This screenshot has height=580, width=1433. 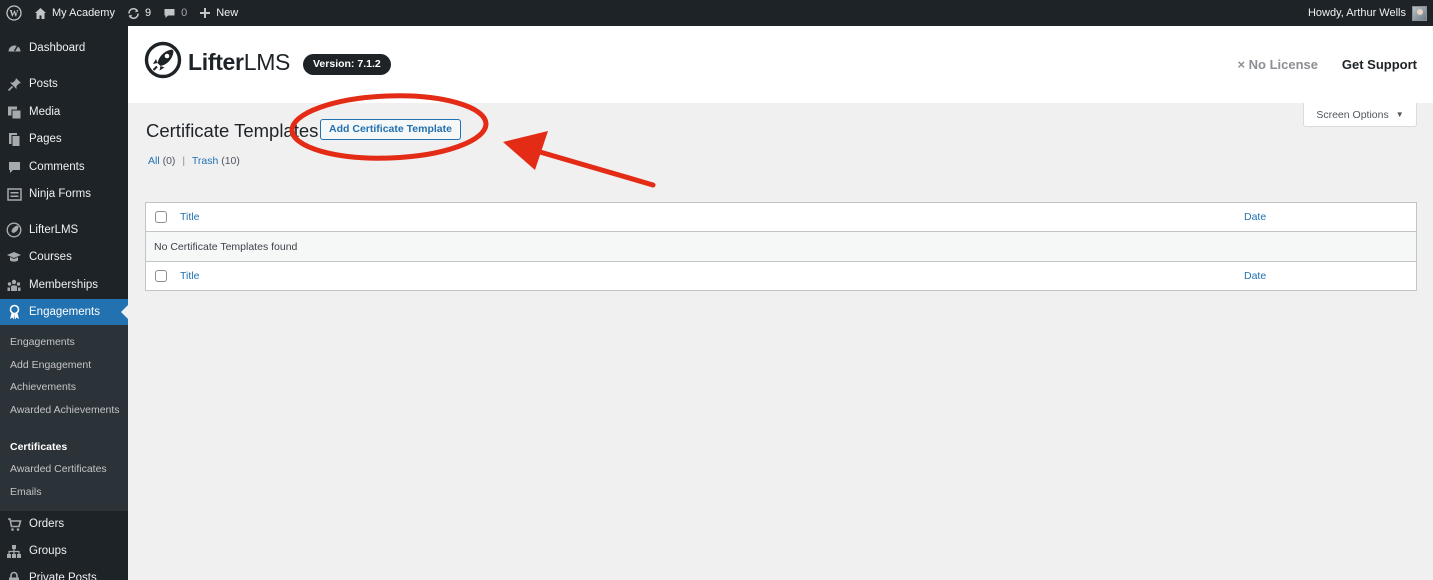 I want to click on no-license-link: × No License, so click(x=1277, y=64).